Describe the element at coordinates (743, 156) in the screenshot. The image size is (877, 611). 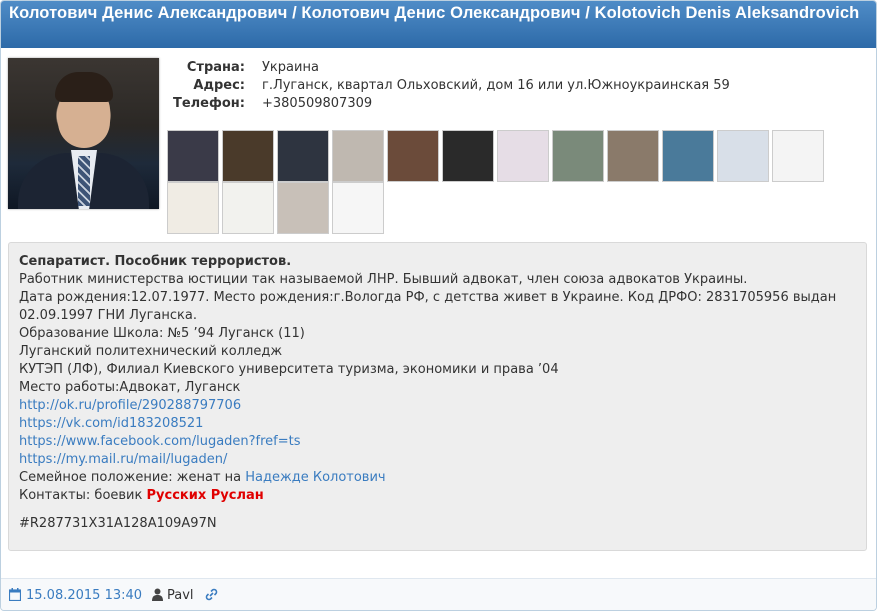
I see `thumbnail-profile-page` at that location.